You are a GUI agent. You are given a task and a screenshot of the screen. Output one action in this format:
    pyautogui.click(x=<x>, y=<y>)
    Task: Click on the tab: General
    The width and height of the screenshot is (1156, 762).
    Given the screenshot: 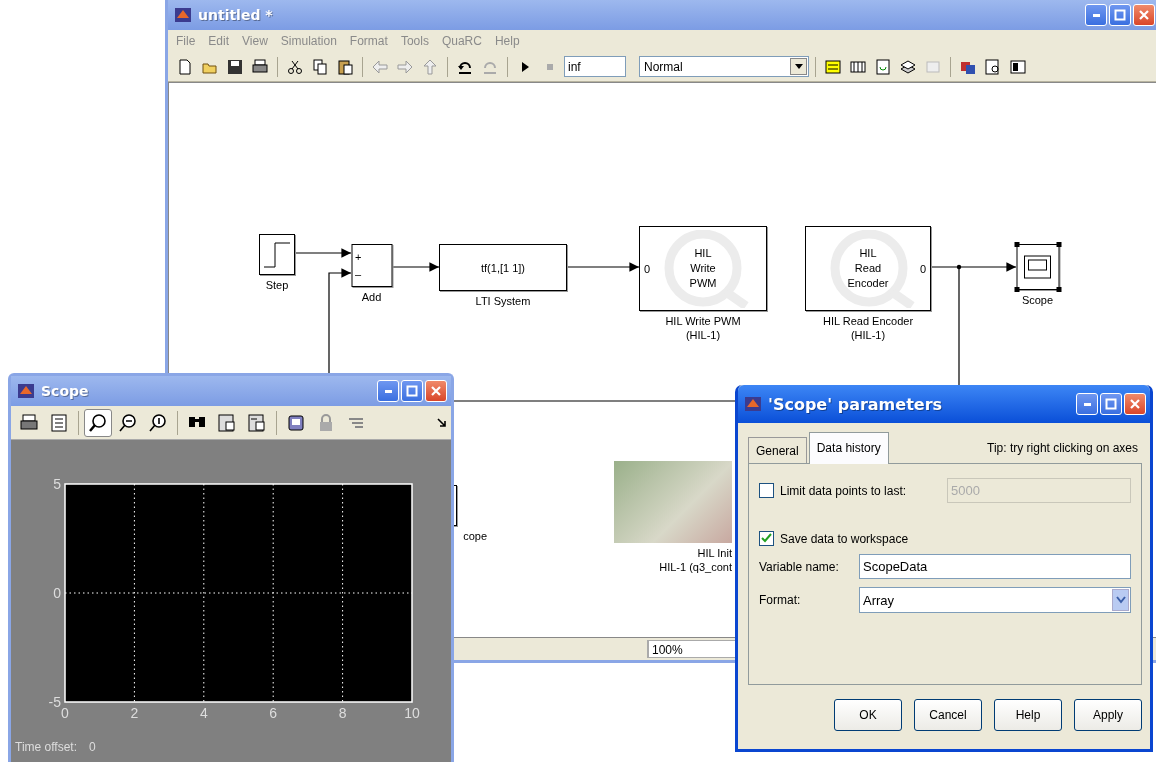 What is the action you would take?
    pyautogui.click(x=777, y=450)
    